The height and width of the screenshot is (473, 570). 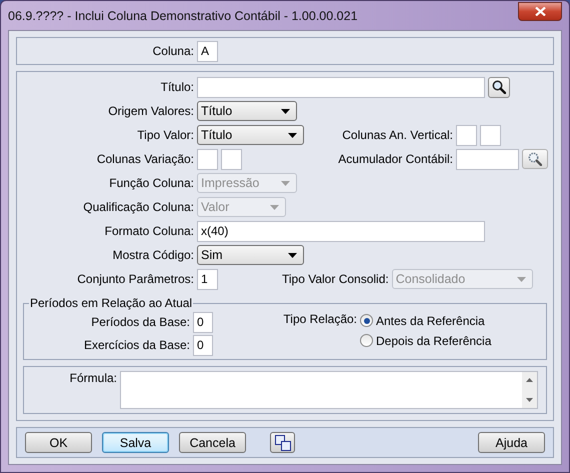 I want to click on close-button, so click(x=540, y=11).